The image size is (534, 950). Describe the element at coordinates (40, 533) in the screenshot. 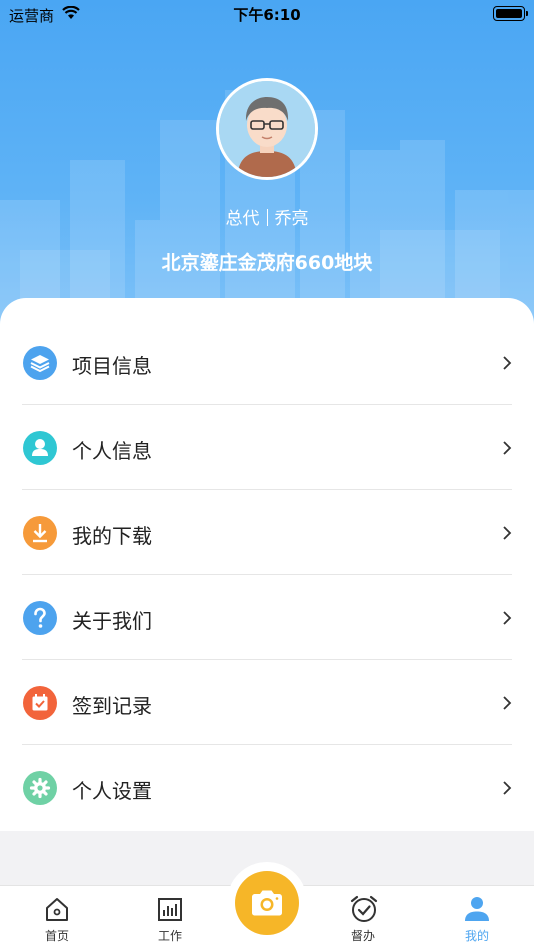

I see `download-icon` at that location.